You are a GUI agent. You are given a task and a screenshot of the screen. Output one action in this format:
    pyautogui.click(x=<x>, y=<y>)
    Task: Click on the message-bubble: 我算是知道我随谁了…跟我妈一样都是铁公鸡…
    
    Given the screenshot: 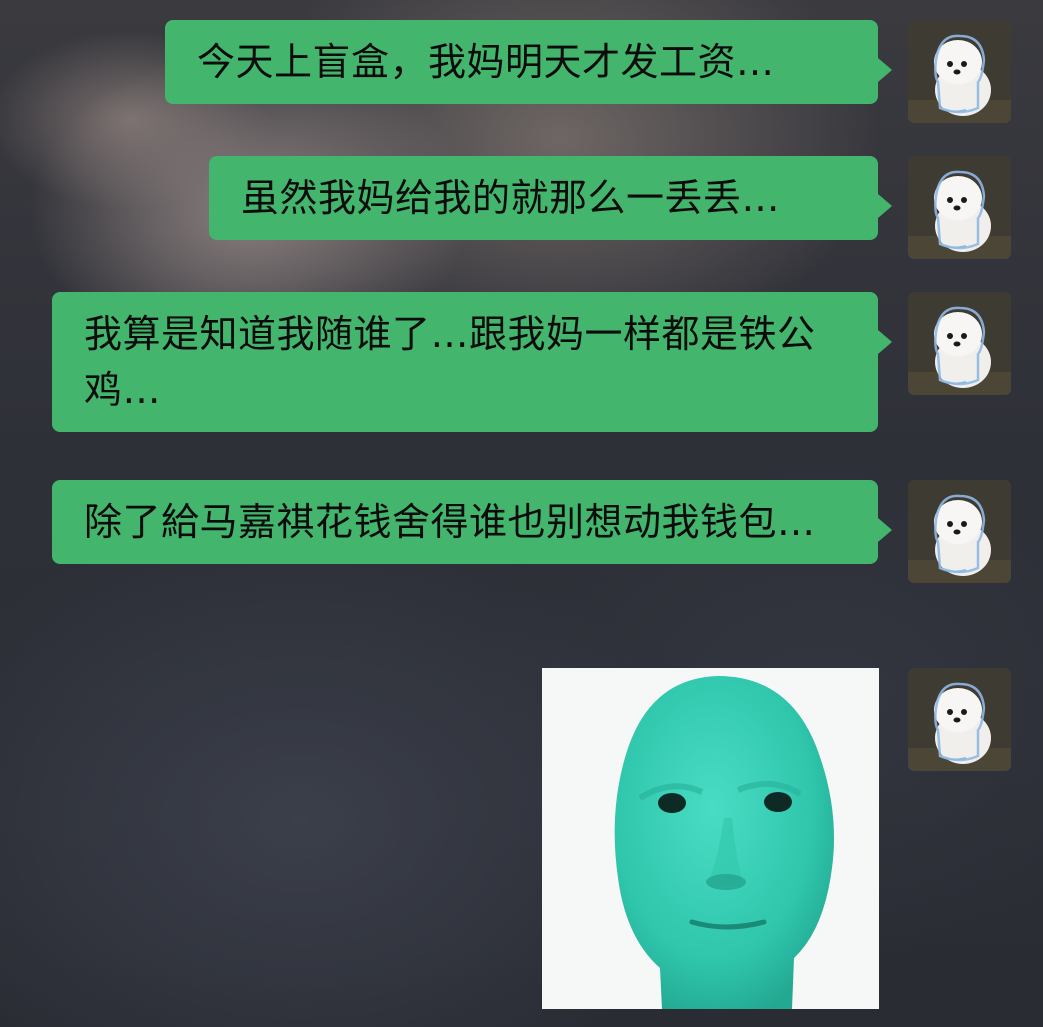 What is the action you would take?
    pyautogui.click(x=472, y=362)
    